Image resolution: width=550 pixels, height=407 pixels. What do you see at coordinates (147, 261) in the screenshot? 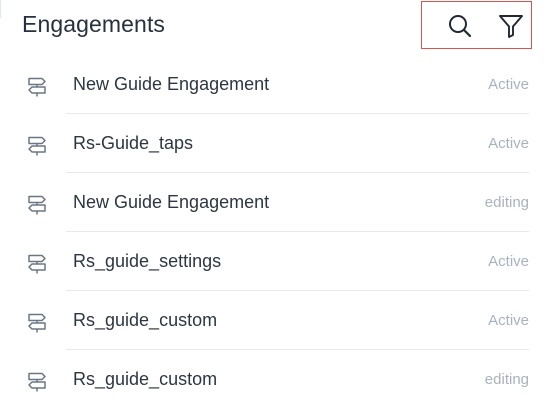
I see `engagement-name: Rs_guide_settings` at bounding box center [147, 261].